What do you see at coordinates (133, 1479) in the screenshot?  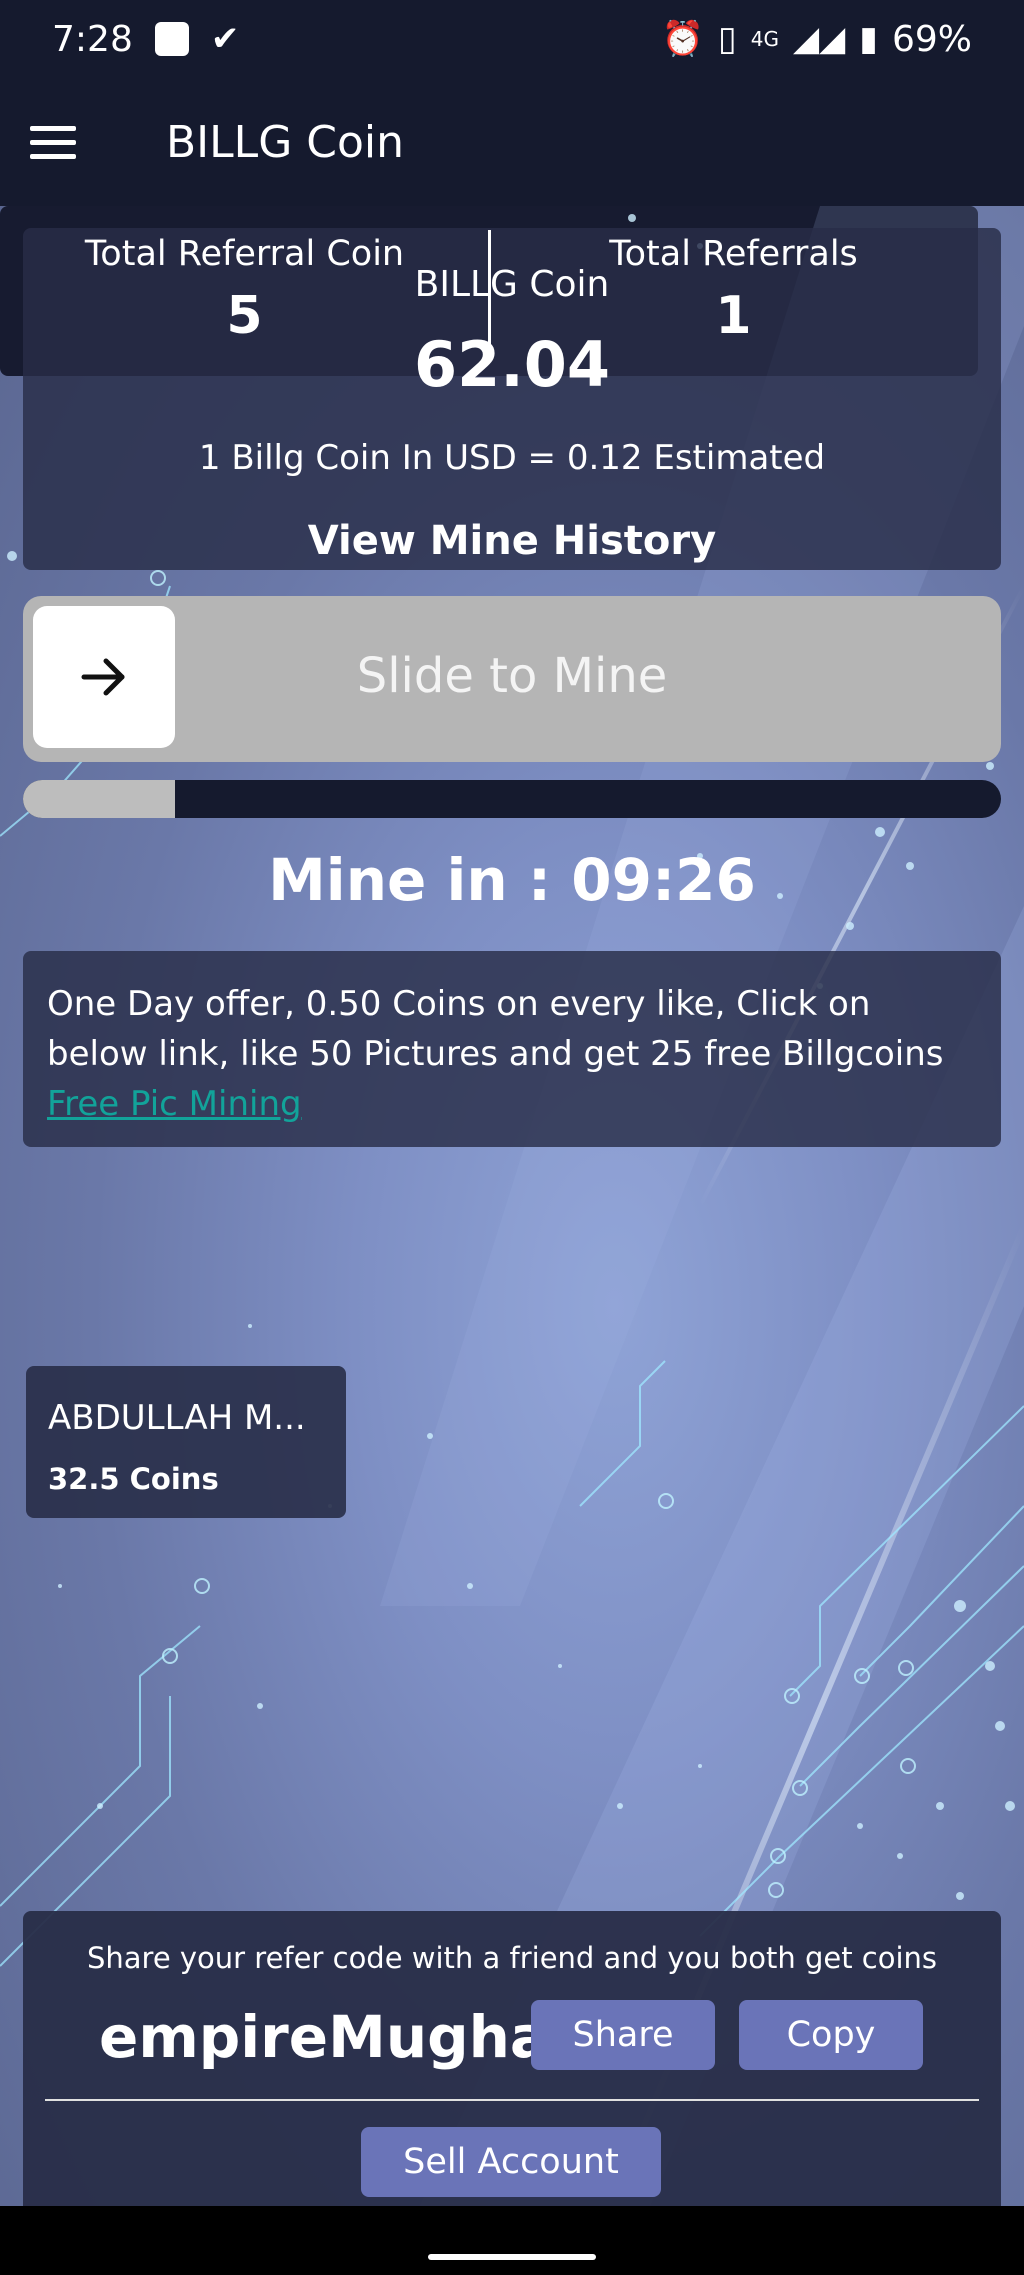 I see `referral-coins: 32.5 Coins` at bounding box center [133, 1479].